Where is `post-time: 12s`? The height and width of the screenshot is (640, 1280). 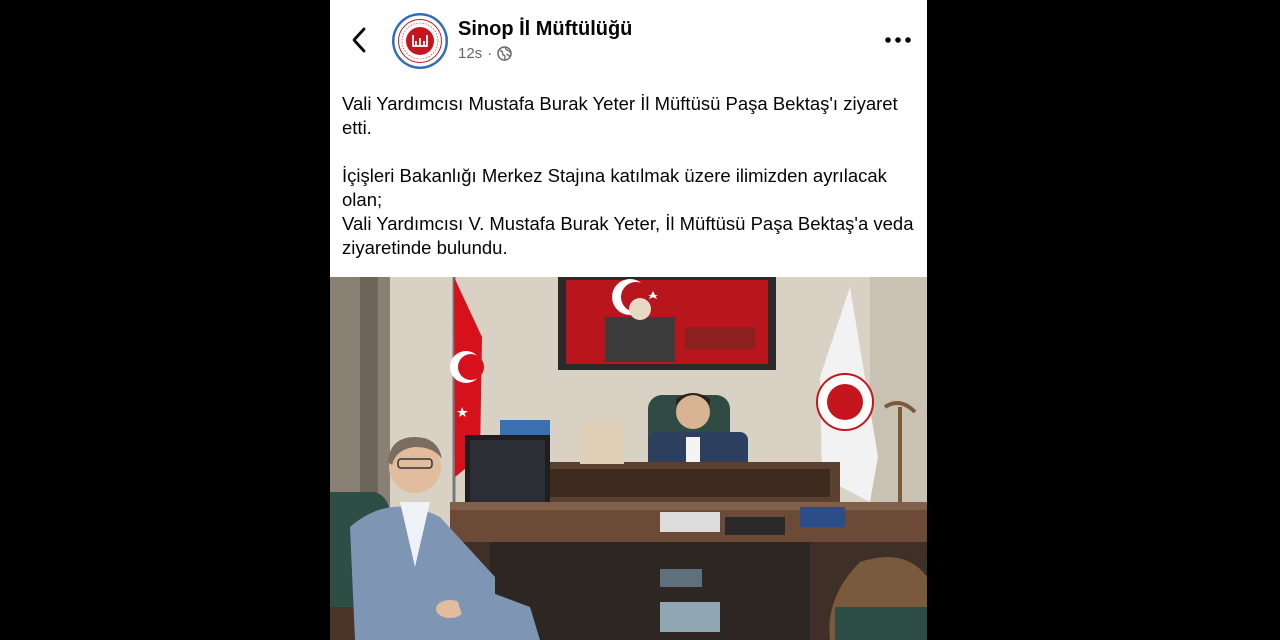 post-time: 12s is located at coordinates (470, 53).